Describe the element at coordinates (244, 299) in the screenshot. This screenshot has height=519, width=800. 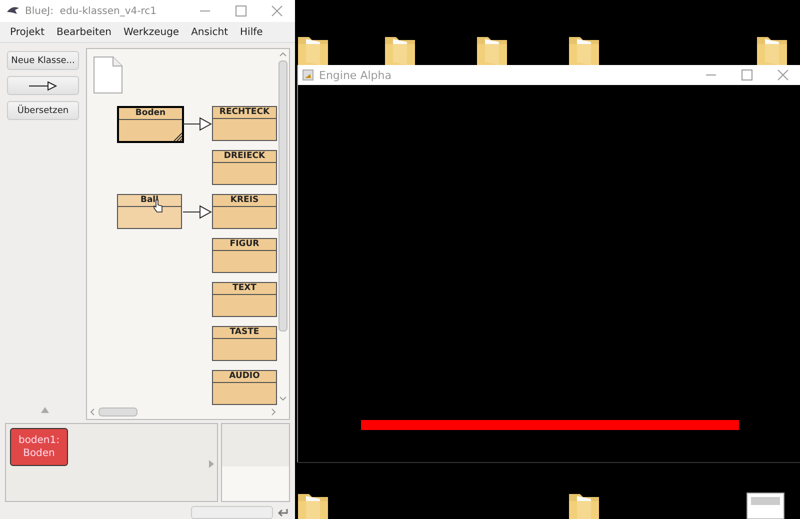
I see `class-box: TEXT` at that location.